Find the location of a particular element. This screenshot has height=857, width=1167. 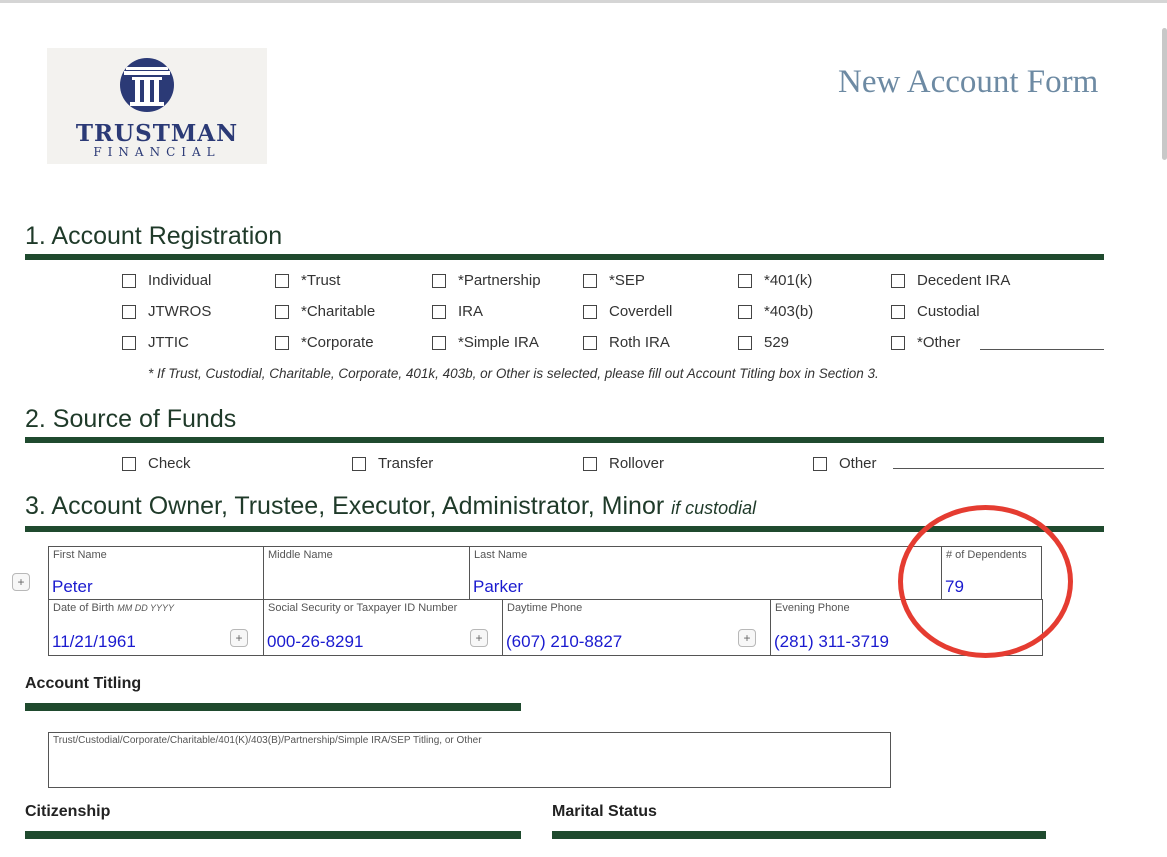

registration-option-checkbox: Roth IRA is located at coordinates (626, 342).